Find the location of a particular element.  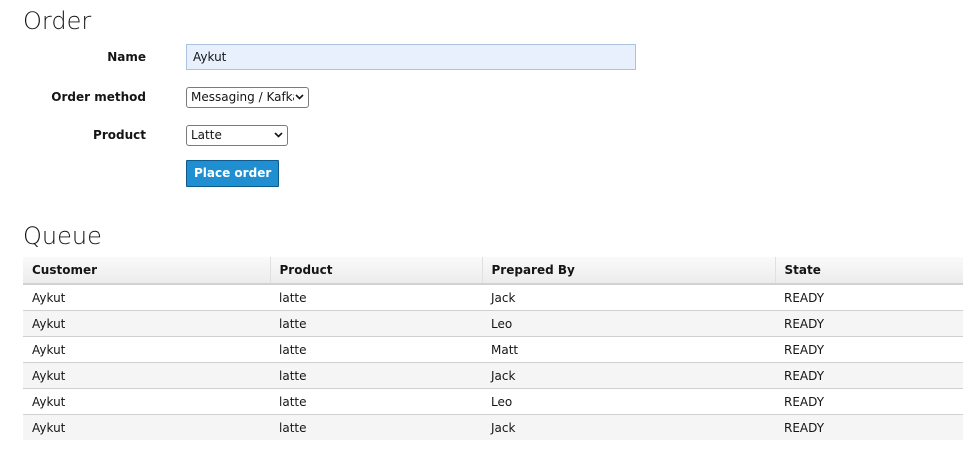

order-method-label: Order method is located at coordinates (98, 97).